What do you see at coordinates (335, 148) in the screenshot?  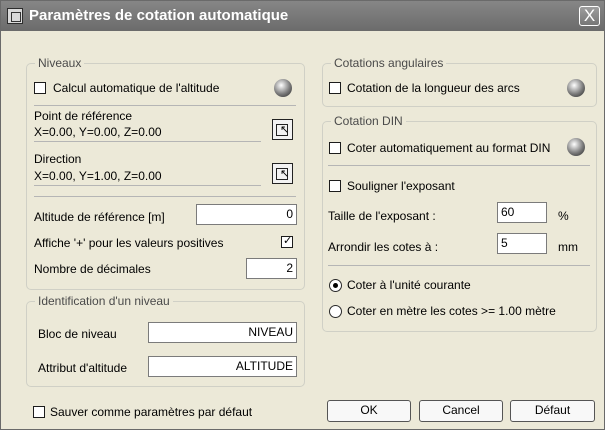 I see `auto-din-checkbox` at bounding box center [335, 148].